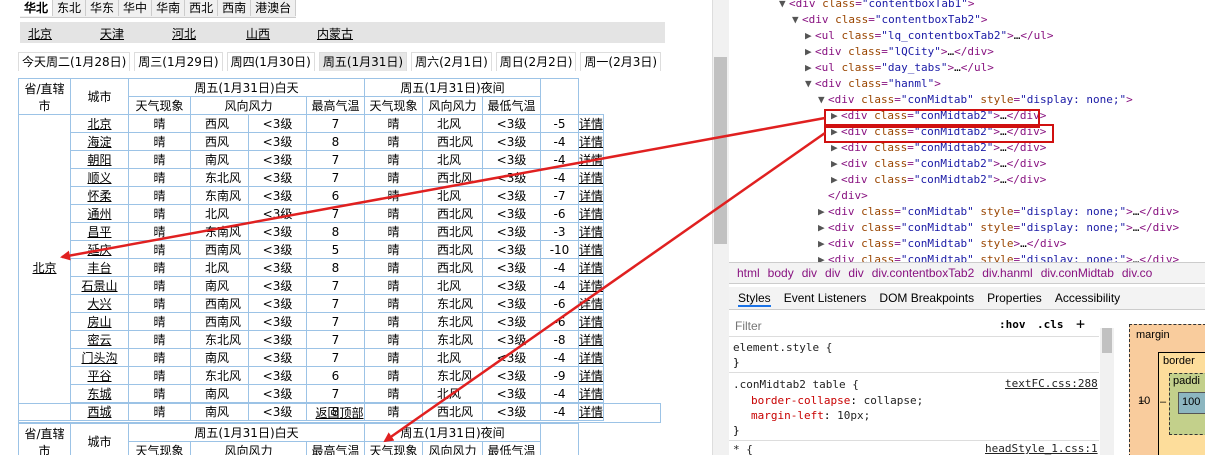  I want to click on province-link: 内蒙古, so click(335, 33).